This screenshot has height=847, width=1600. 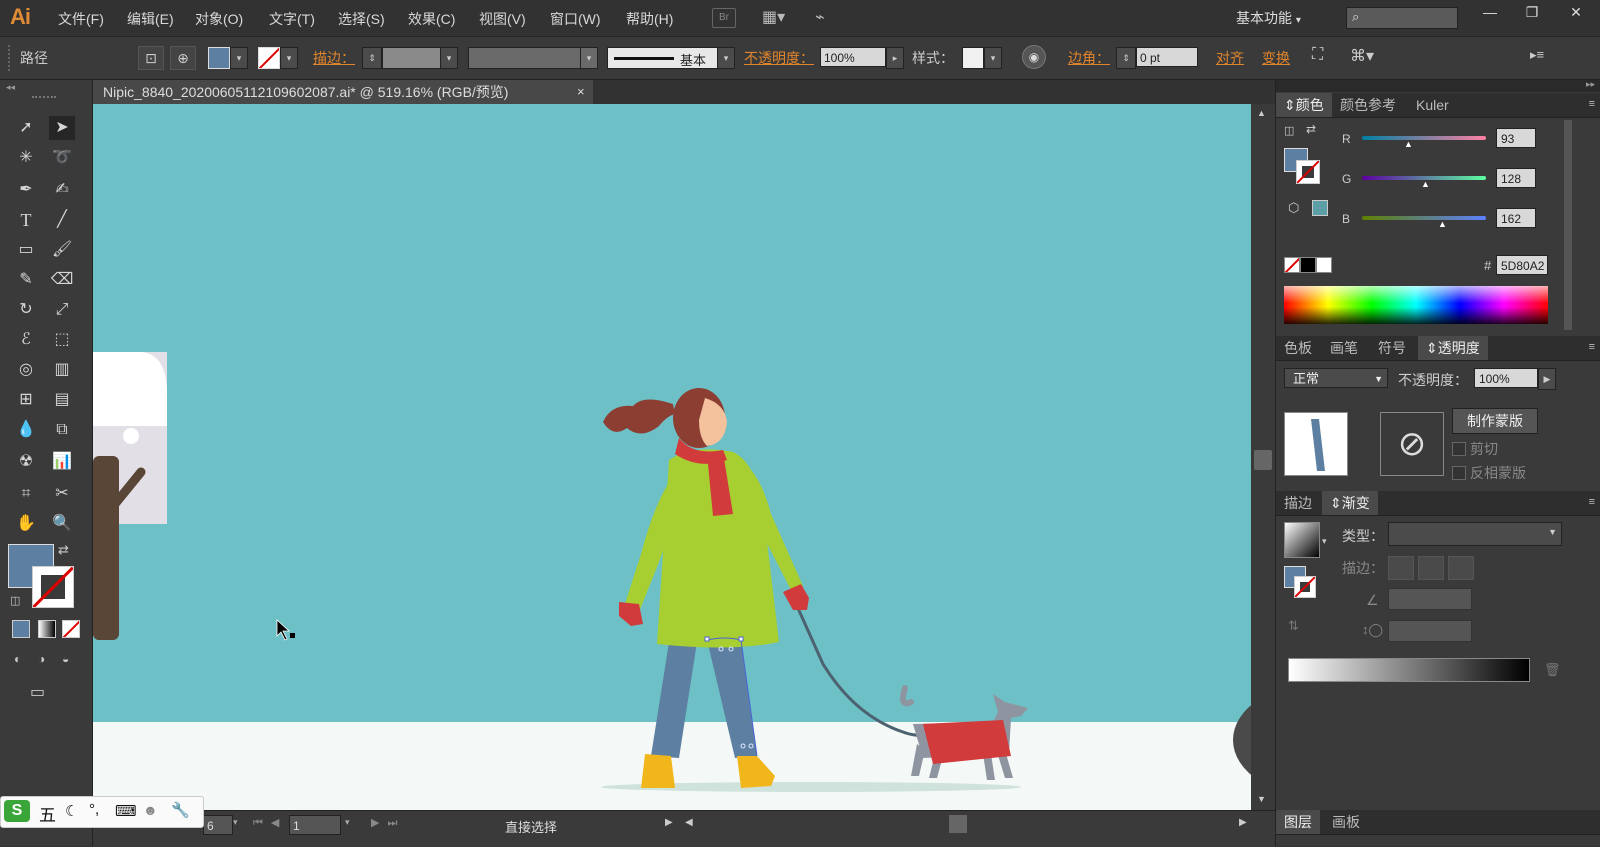 What do you see at coordinates (1532, 12) in the screenshot?
I see `restore-button: ❐` at bounding box center [1532, 12].